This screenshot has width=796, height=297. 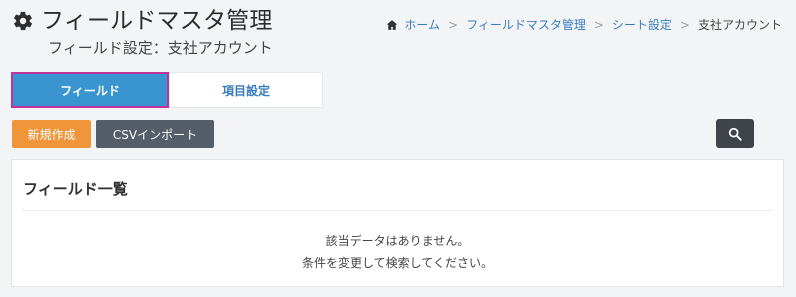 I want to click on search-button, so click(x=735, y=133).